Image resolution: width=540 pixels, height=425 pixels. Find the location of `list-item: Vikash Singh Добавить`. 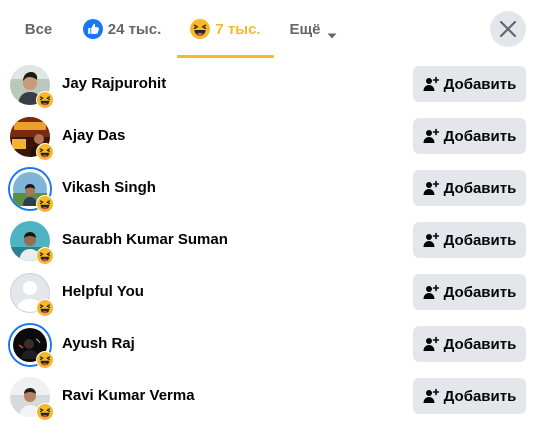

list-item: Vikash Singh Добавить is located at coordinates (270, 188).